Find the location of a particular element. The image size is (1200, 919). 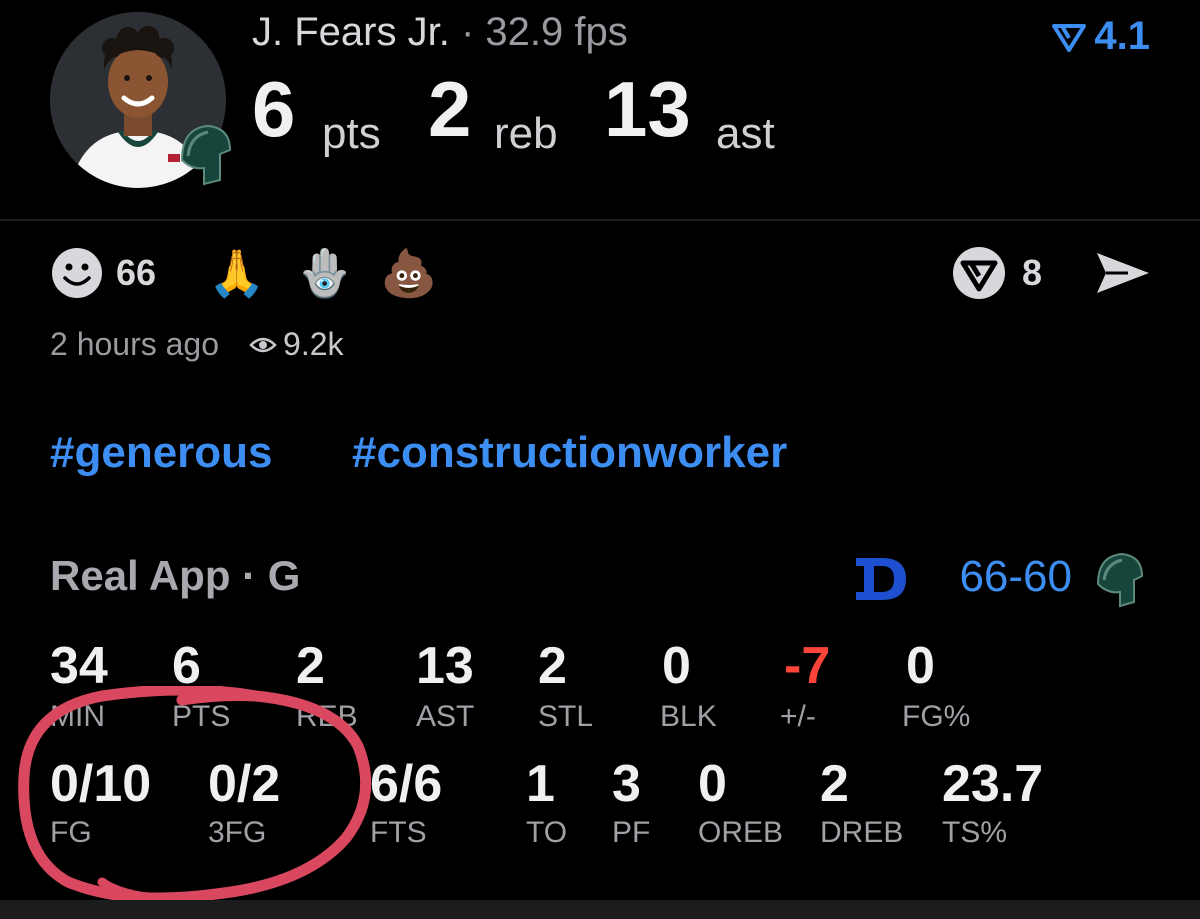

stat-blk-label: BLK is located at coordinates (688, 716).